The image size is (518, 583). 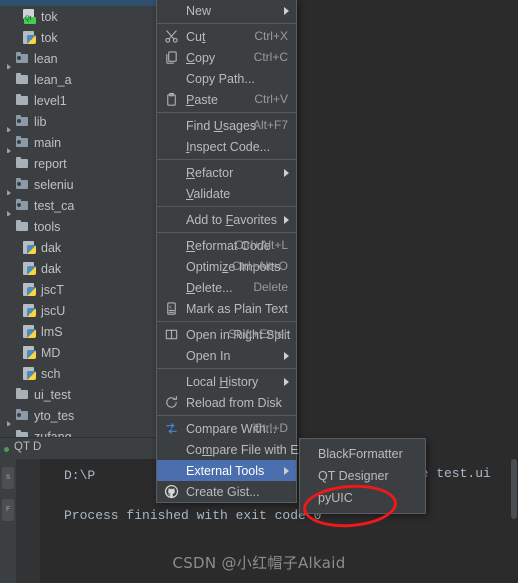 I want to click on console-scrollbar, so click(x=514, y=489).